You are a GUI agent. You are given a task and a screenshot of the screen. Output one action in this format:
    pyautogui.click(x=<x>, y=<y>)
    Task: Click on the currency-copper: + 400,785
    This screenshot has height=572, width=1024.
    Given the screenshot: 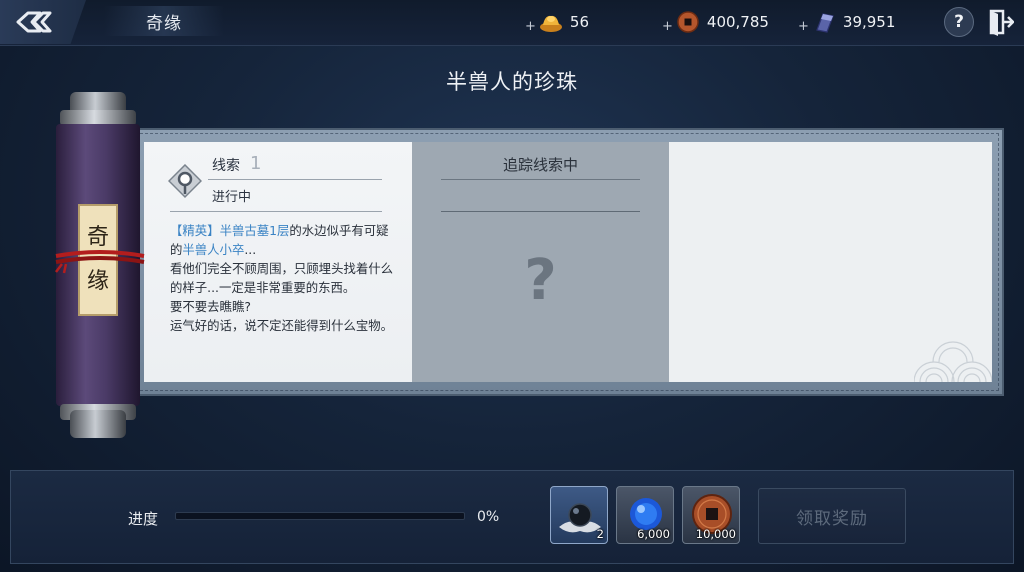 What is the action you would take?
    pyautogui.click(x=715, y=22)
    